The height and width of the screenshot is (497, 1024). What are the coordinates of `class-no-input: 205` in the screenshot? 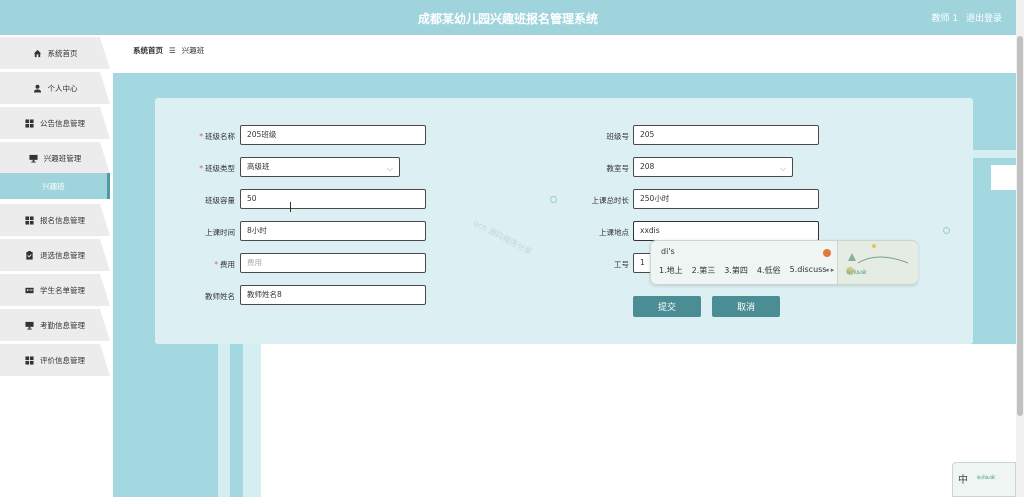 It's located at (726, 135).